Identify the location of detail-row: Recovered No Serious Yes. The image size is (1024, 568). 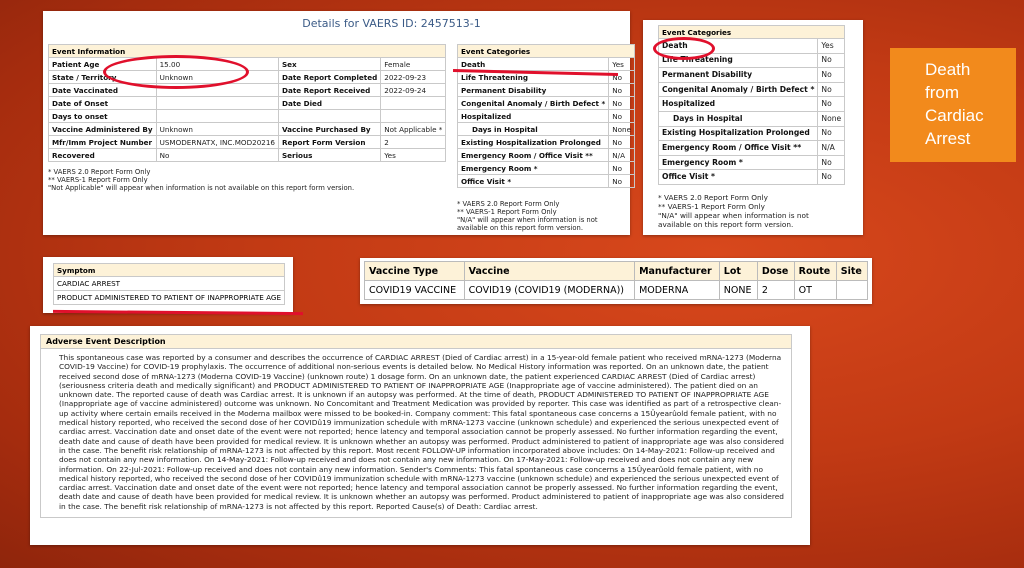
(247, 155).